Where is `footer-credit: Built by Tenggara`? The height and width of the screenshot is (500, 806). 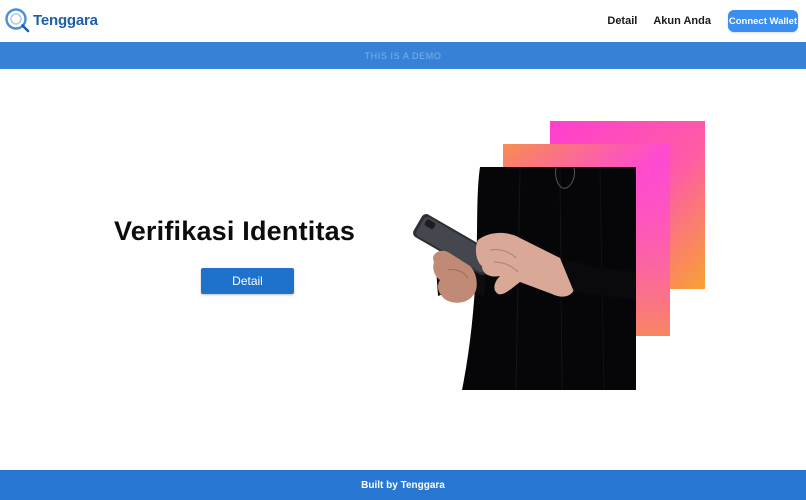 footer-credit: Built by Tenggara is located at coordinates (403, 485).